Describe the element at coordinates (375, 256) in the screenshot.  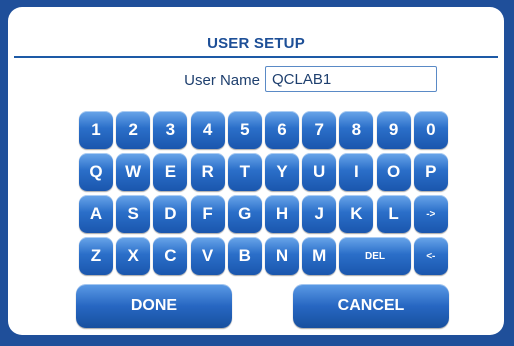
I see `key-delete: DEL` at that location.